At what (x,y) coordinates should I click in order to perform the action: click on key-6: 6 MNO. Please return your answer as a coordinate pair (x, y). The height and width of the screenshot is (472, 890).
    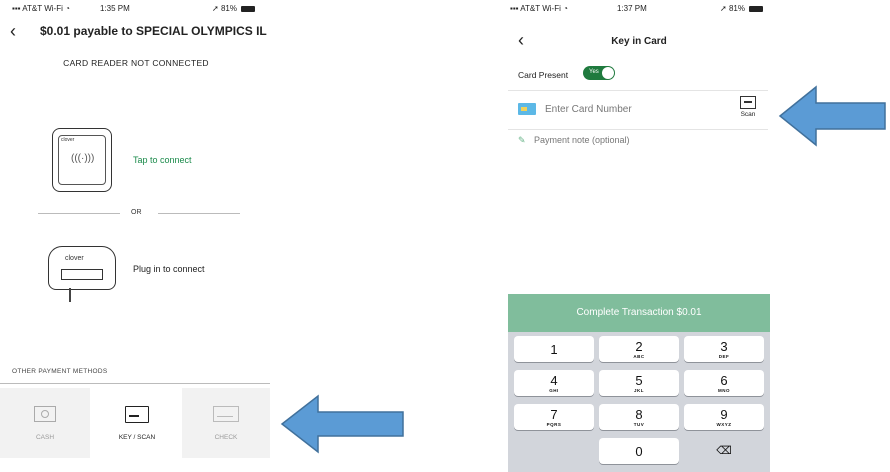
    Looking at the image, I should click on (724, 383).